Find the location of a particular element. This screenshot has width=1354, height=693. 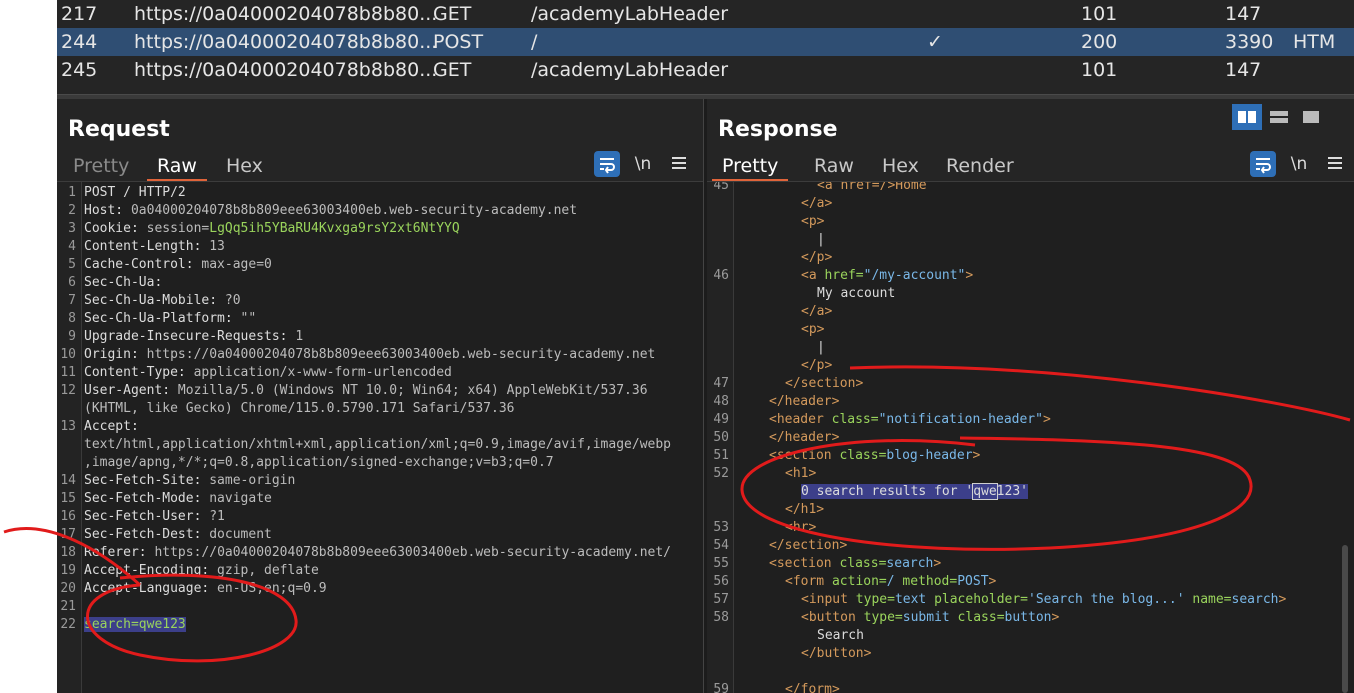

checkmark-icon: ✓ is located at coordinates (935, 42).